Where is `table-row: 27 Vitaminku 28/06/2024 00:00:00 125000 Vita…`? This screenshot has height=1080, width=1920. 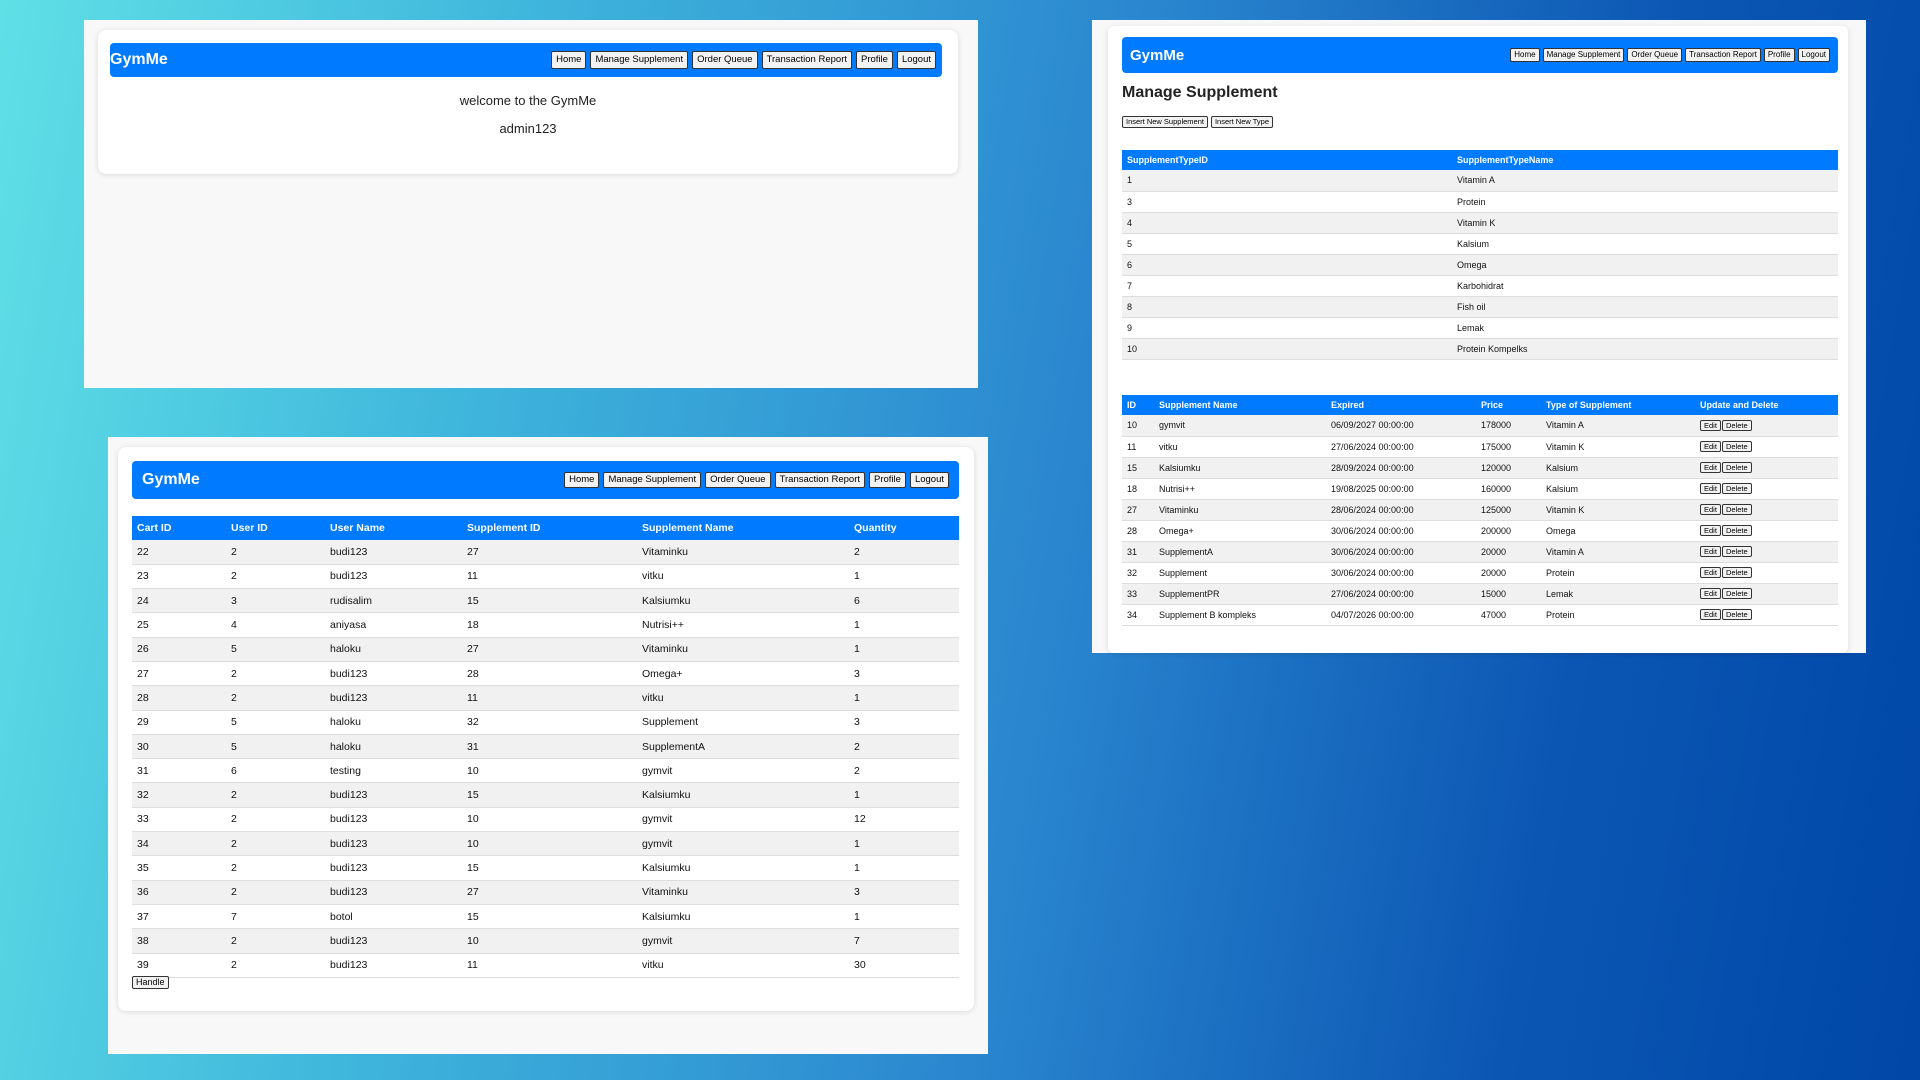 table-row: 27 Vitaminku 28/06/2024 00:00:00 125000 Vita… is located at coordinates (1480, 510).